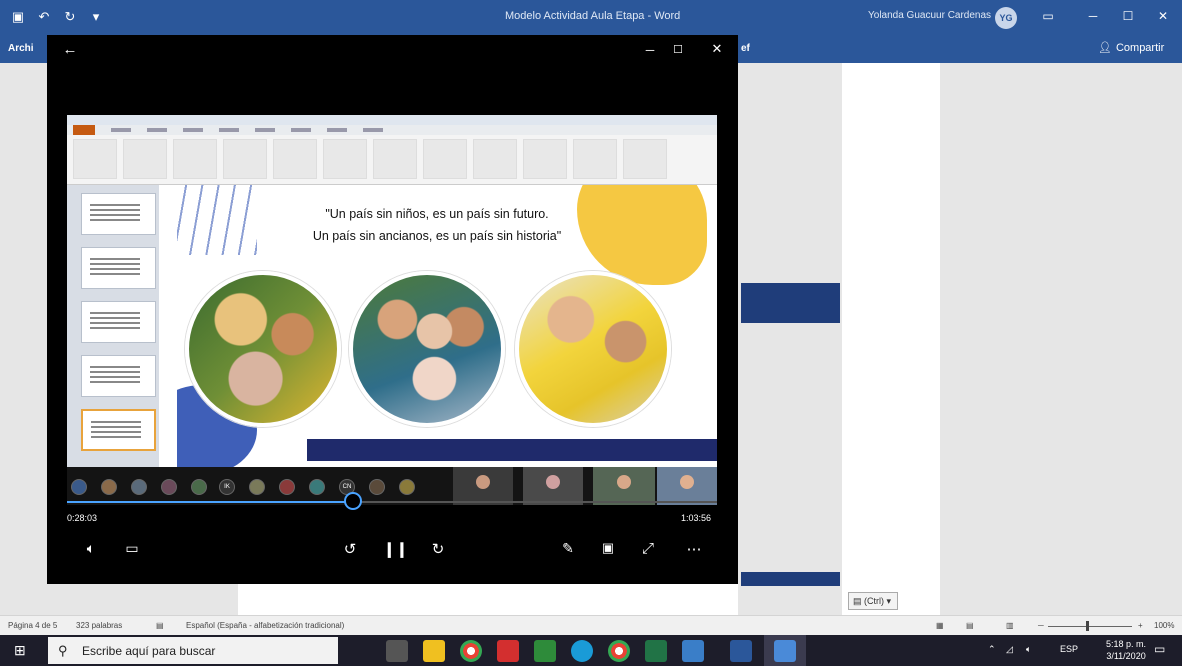  What do you see at coordinates (545, 651) in the screenshot?
I see `green-app-icon` at bounding box center [545, 651].